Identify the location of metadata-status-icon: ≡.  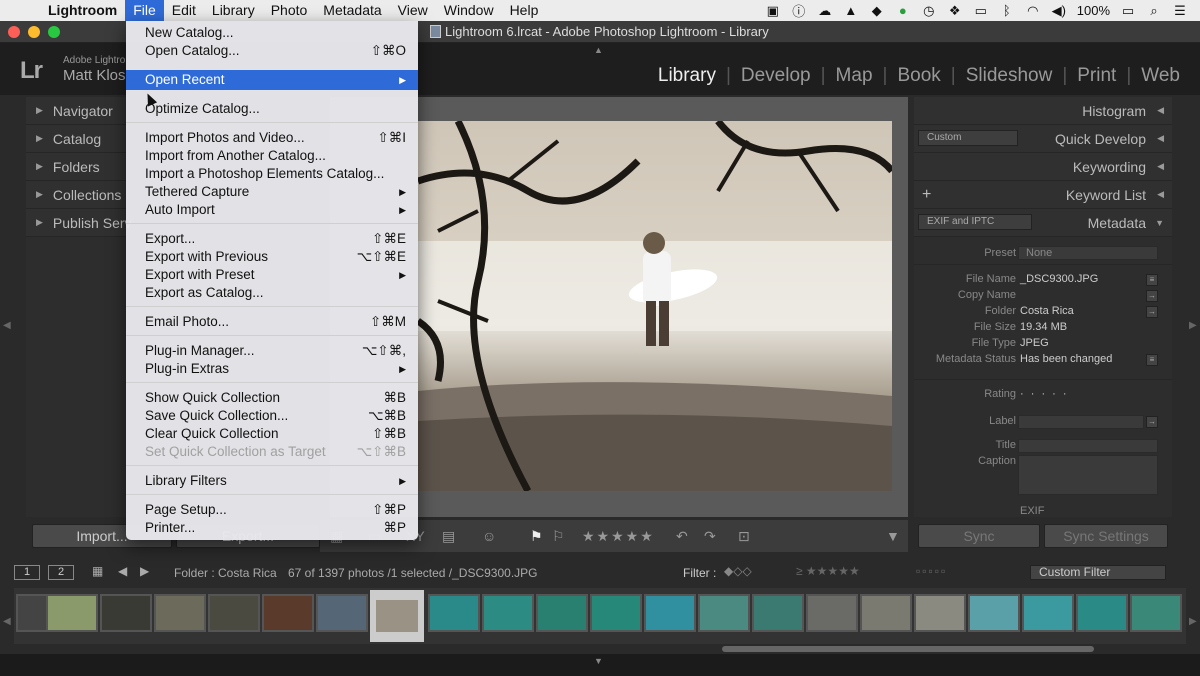
(1152, 360).